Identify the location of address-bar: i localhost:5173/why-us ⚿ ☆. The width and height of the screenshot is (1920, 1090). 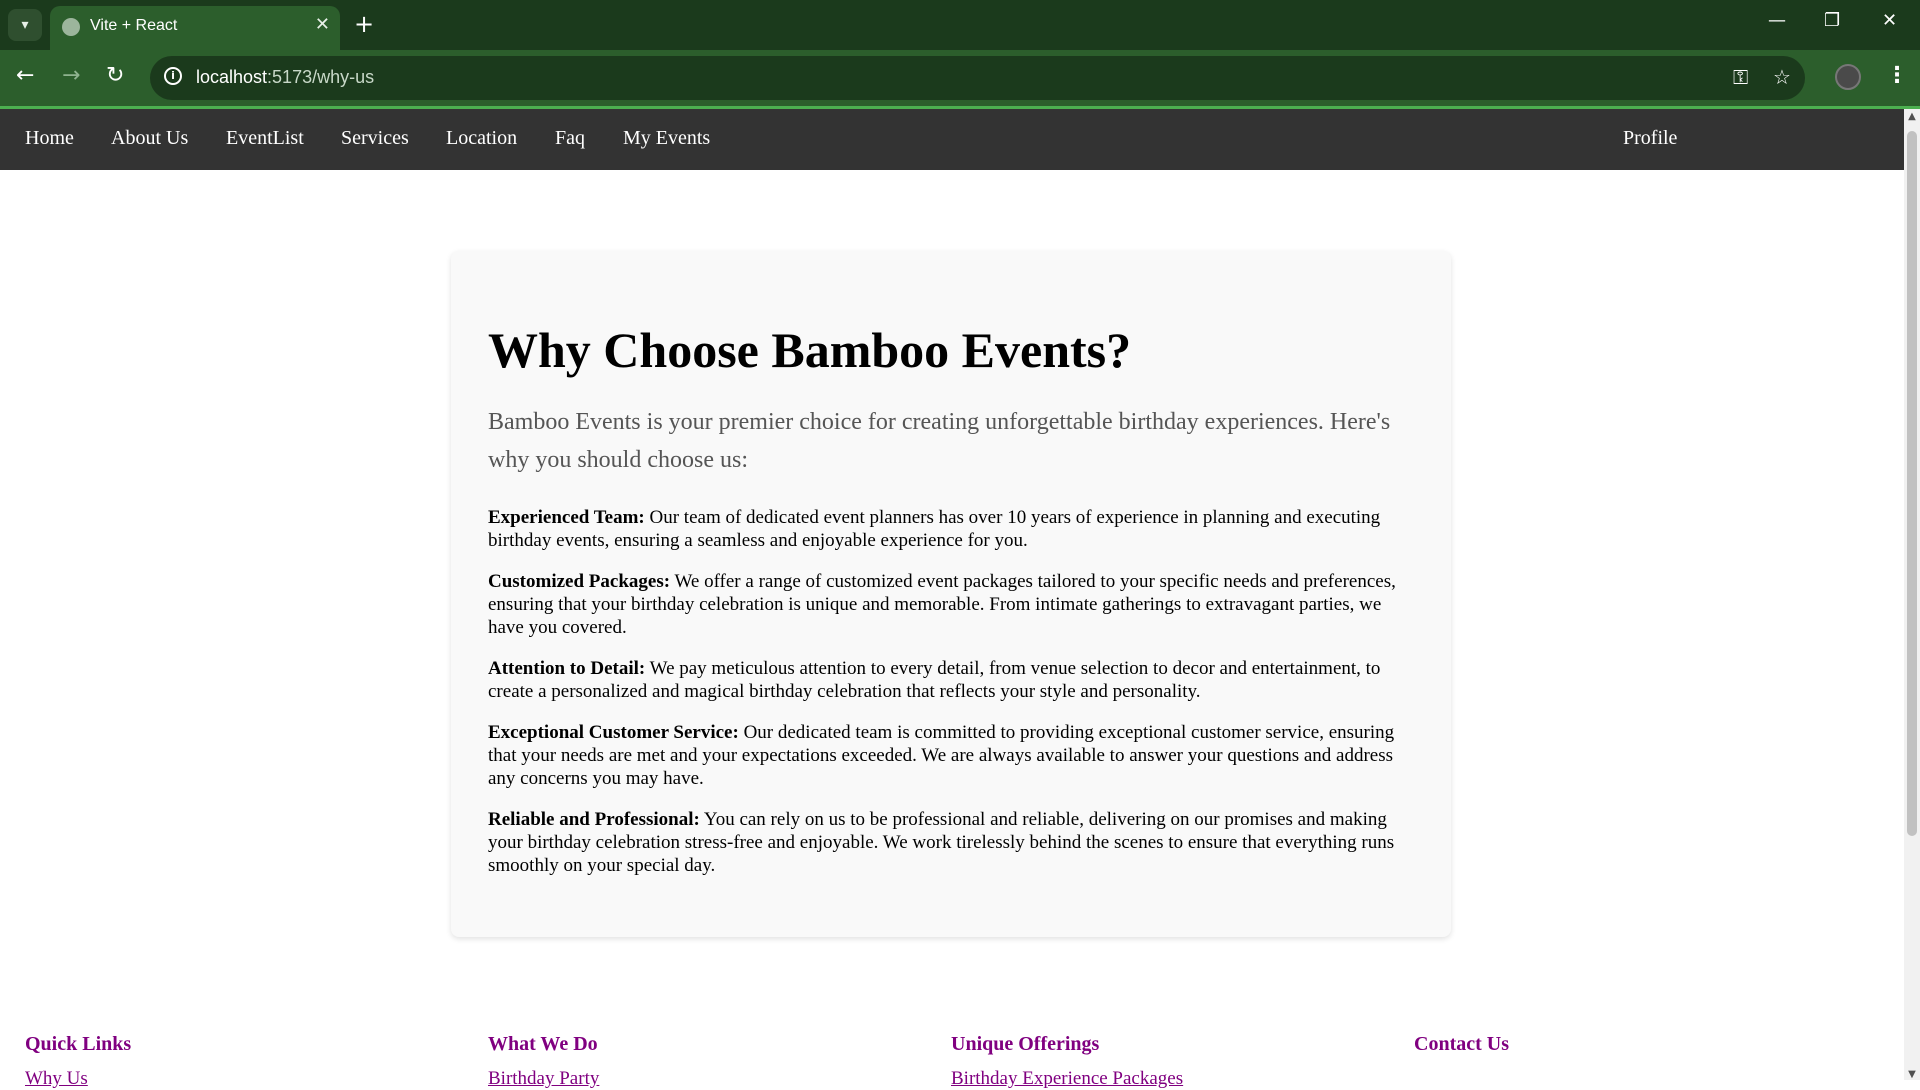
(977, 78).